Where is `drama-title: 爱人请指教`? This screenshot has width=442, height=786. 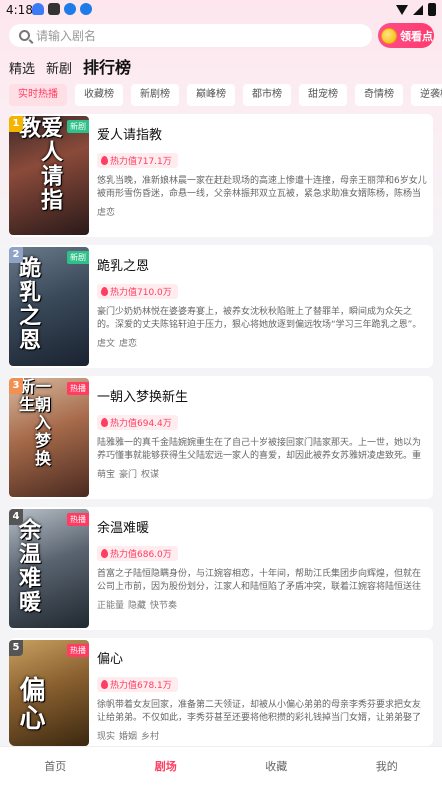 drama-title: 爱人请指教 is located at coordinates (262, 133).